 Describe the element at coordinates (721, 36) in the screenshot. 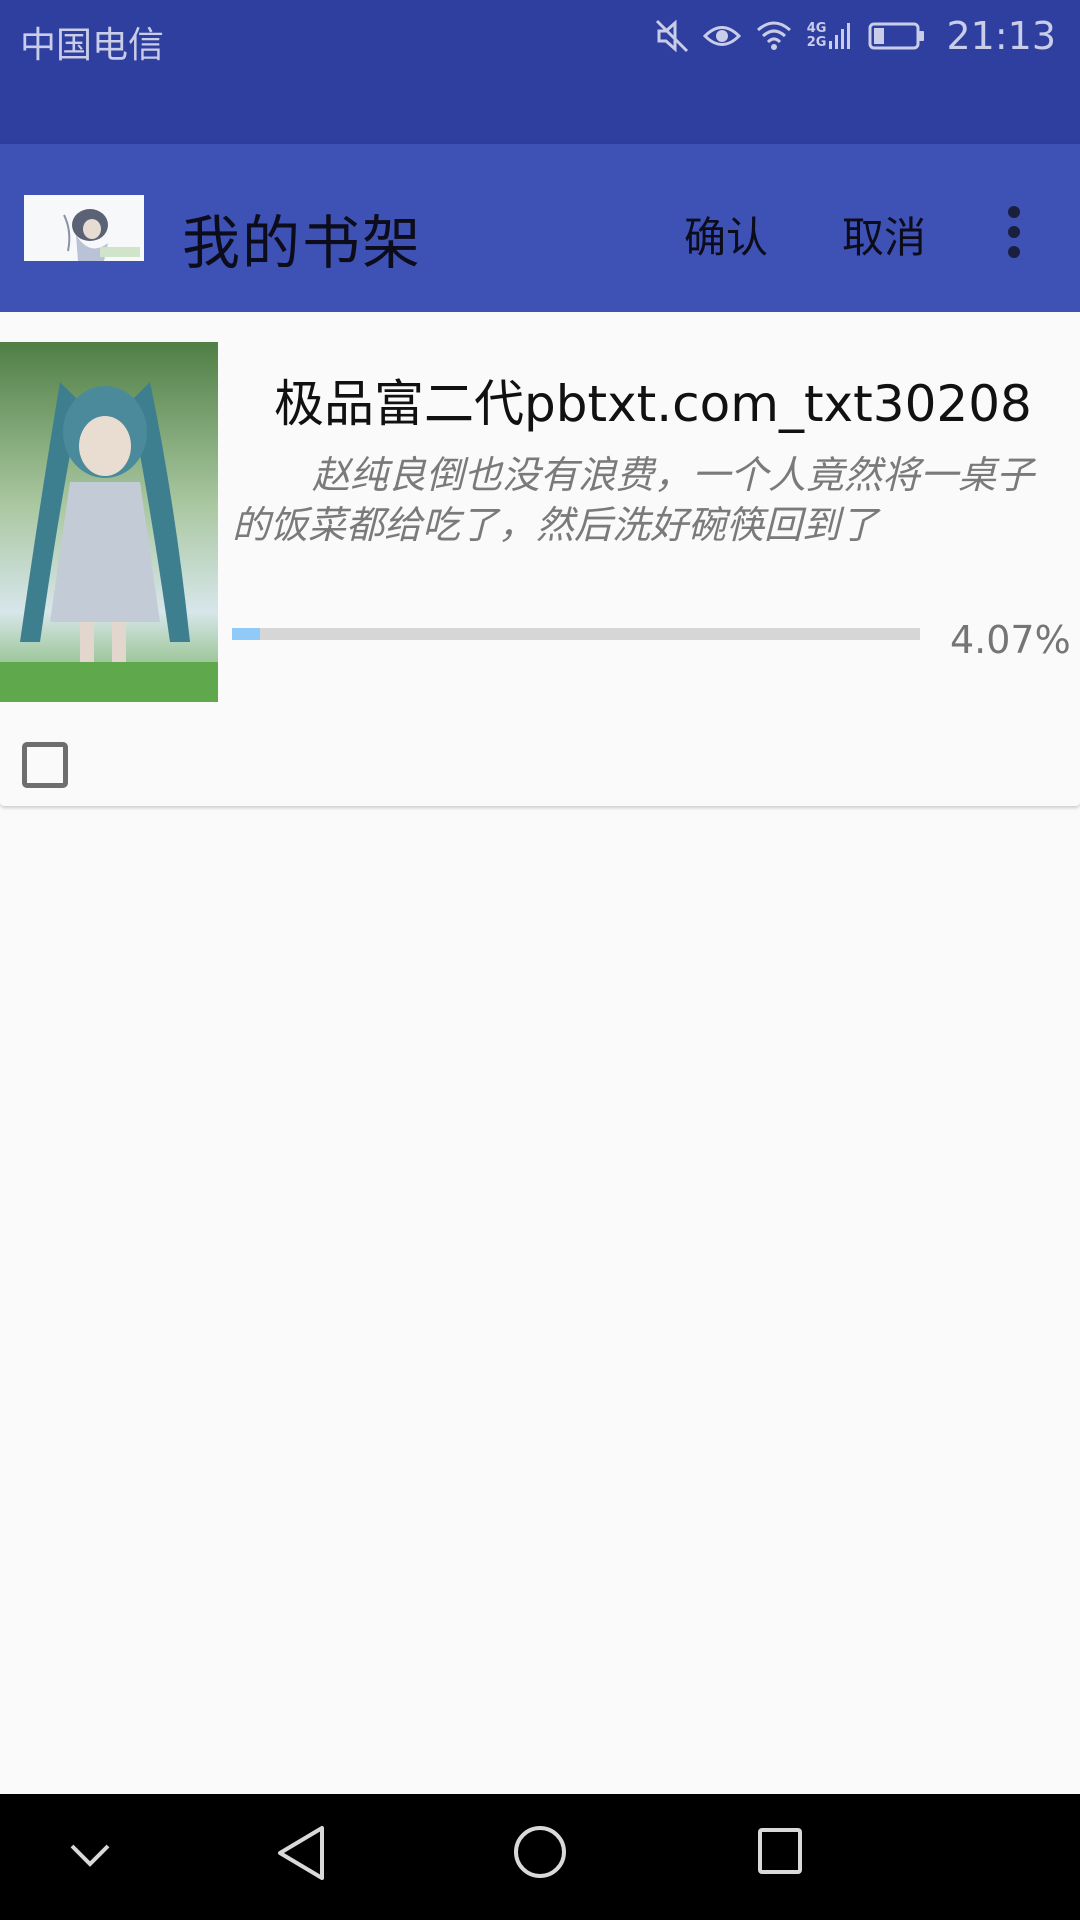

I see `eye-comfort-icon` at that location.